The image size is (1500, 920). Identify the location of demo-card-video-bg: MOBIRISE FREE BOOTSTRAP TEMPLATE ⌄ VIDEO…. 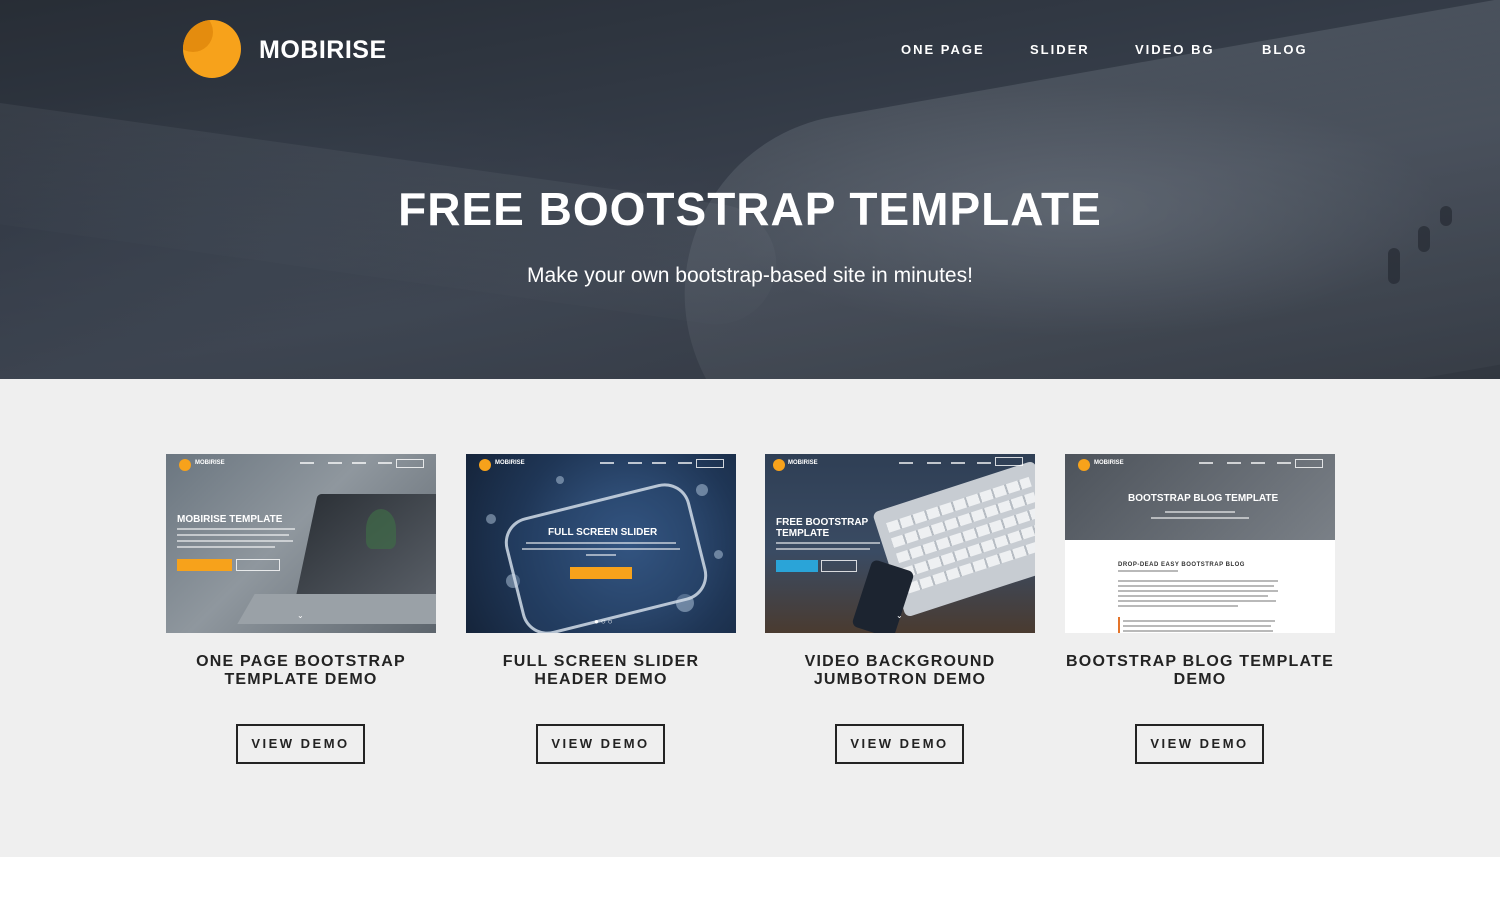
(900, 614).